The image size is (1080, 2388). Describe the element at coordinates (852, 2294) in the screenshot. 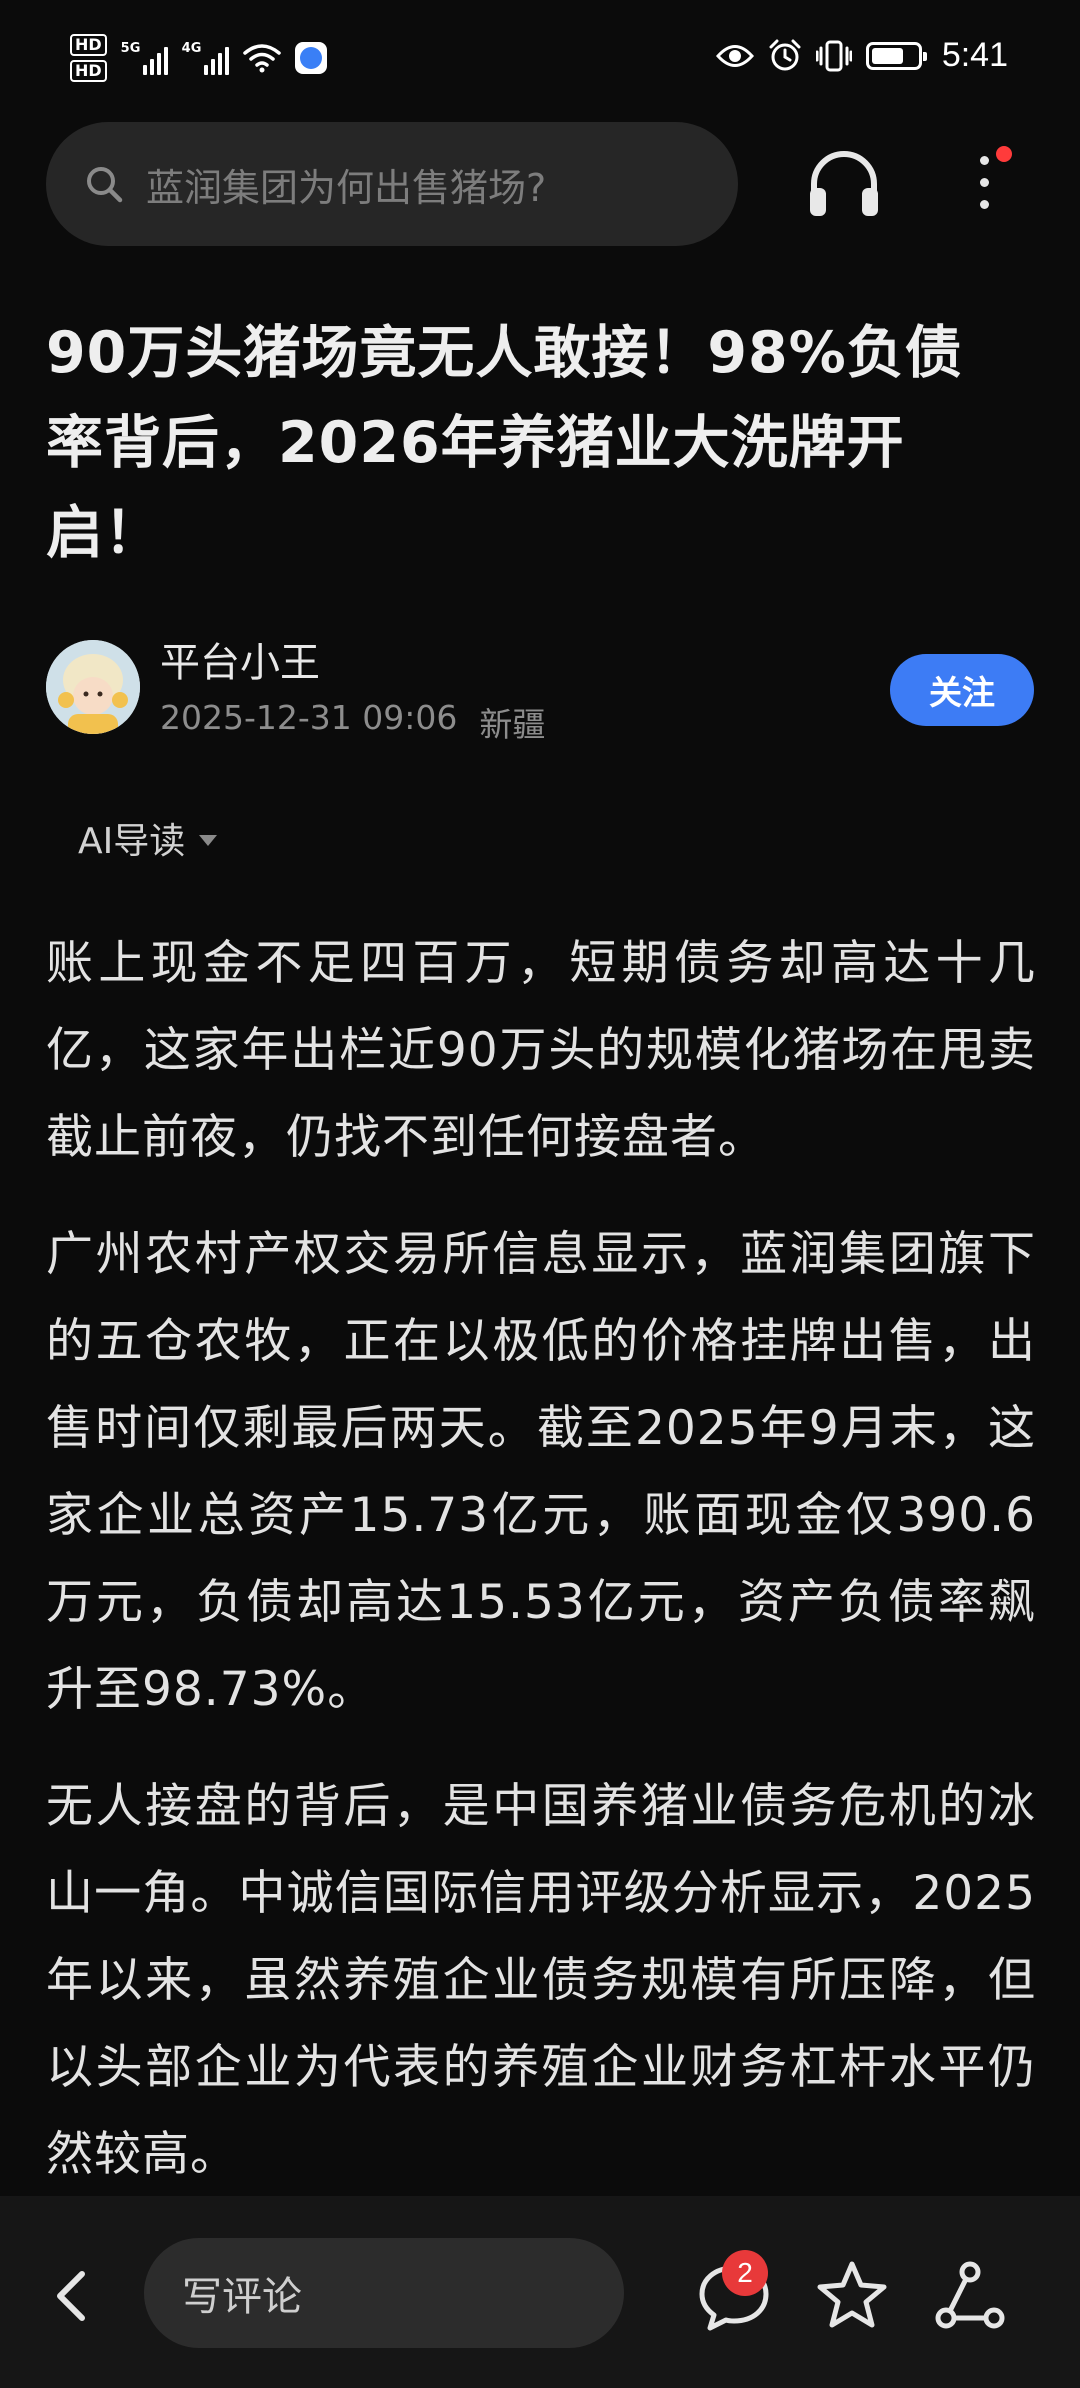

I see `star-icon` at that location.